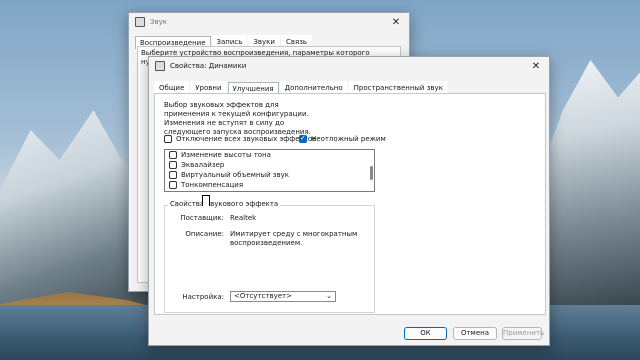  What do you see at coordinates (475, 333) in the screenshot?
I see `cancel-button: Отмена` at bounding box center [475, 333].